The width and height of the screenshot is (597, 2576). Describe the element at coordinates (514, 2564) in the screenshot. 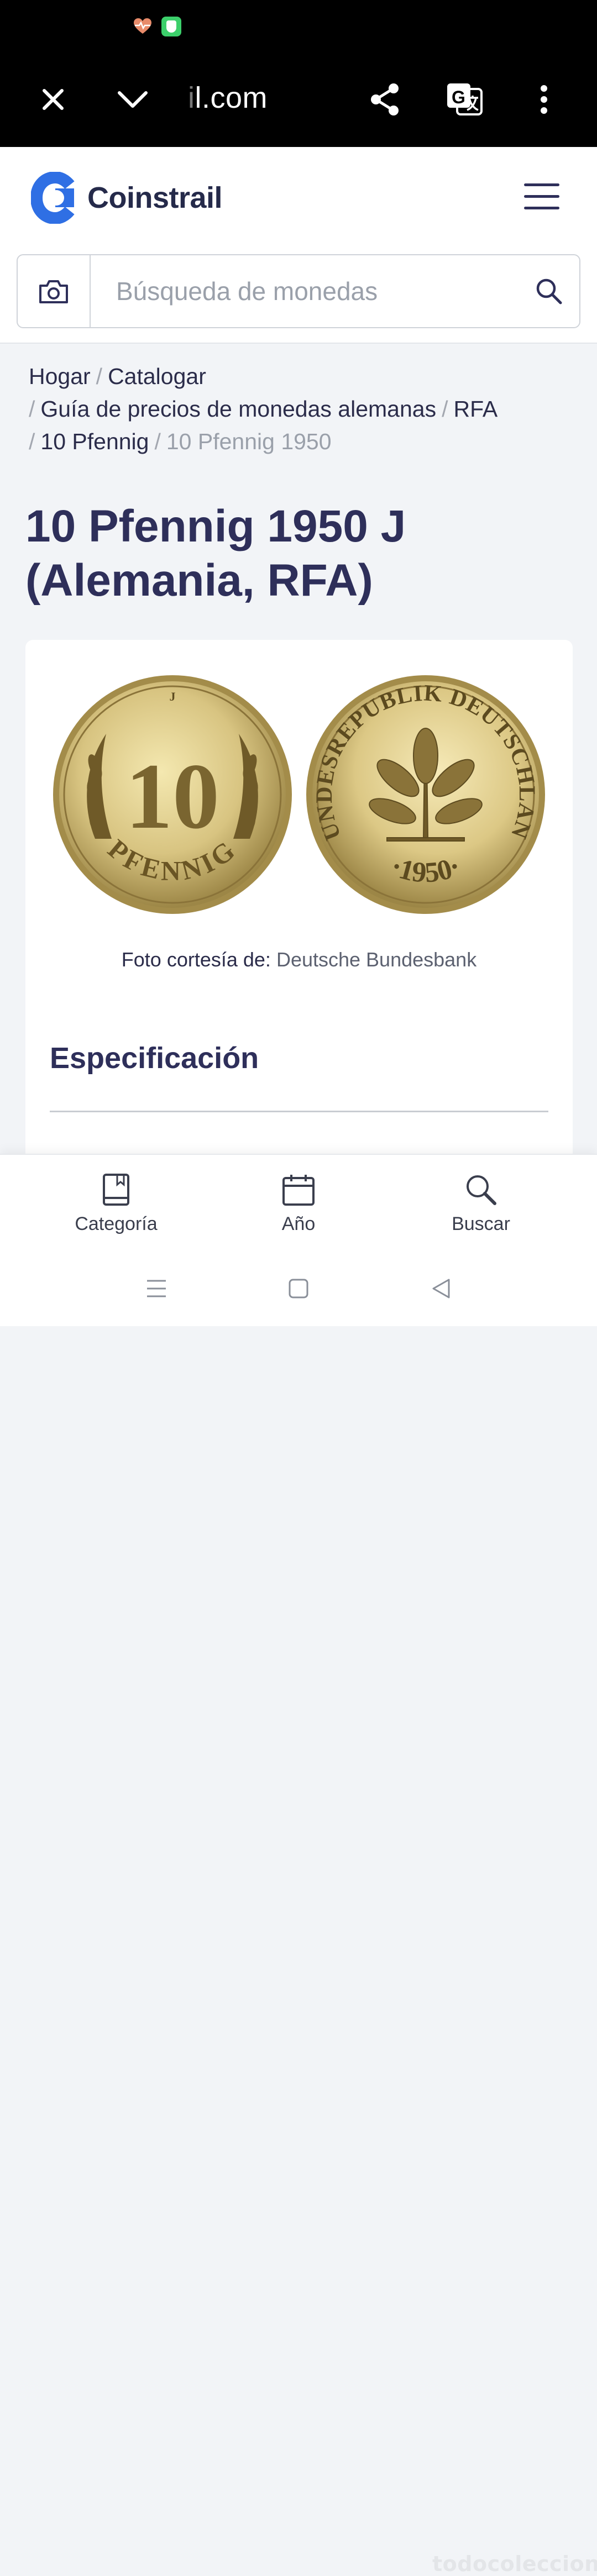

I see `watermark: todocoleccion` at that location.